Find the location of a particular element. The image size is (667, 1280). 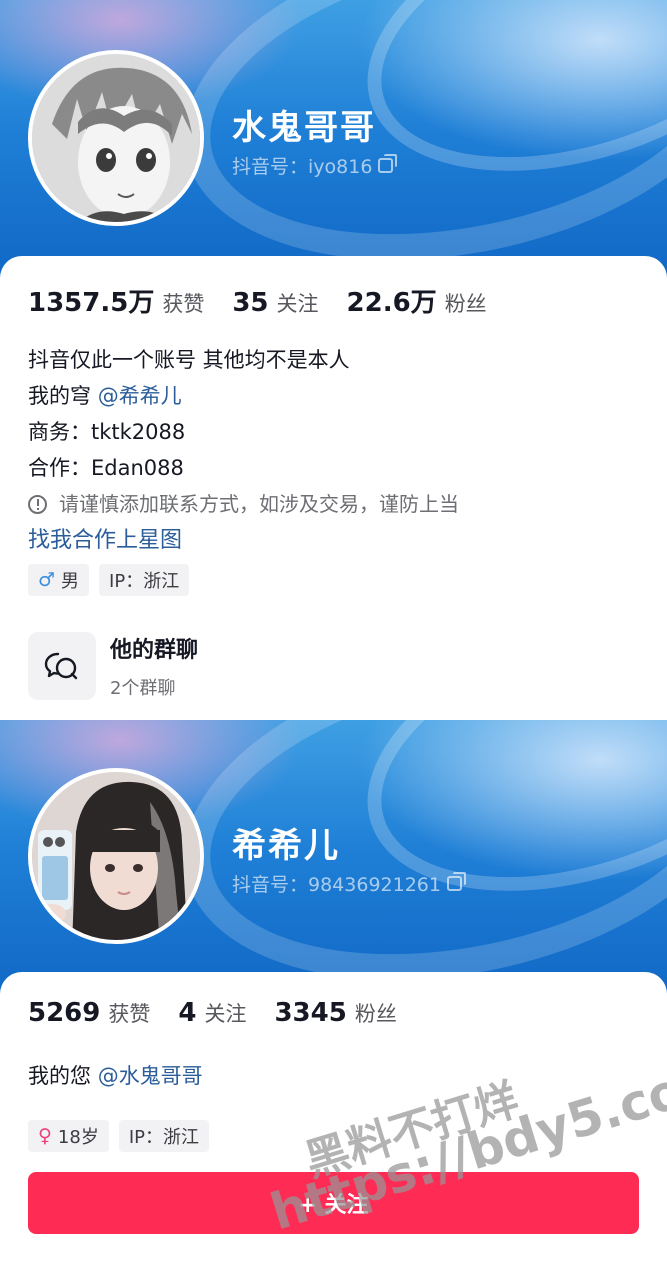

profile-tags: ♂ 男 IP：浙江 is located at coordinates (109, 580).